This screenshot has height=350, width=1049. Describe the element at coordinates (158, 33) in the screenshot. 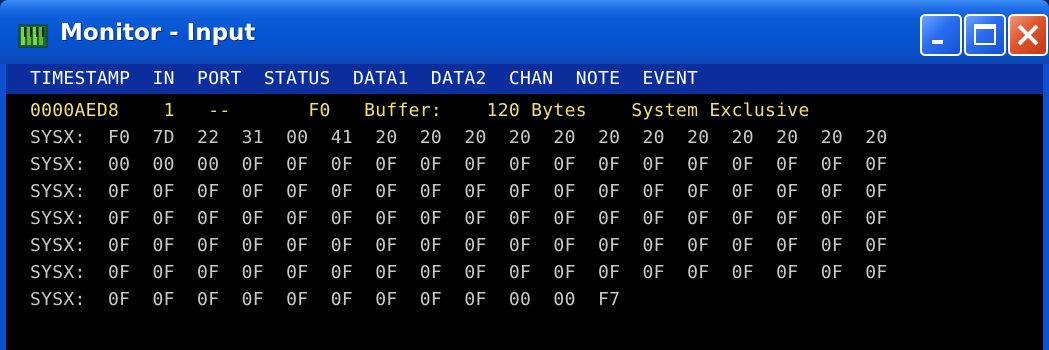

I see `window-title: Monitor - Input` at that location.